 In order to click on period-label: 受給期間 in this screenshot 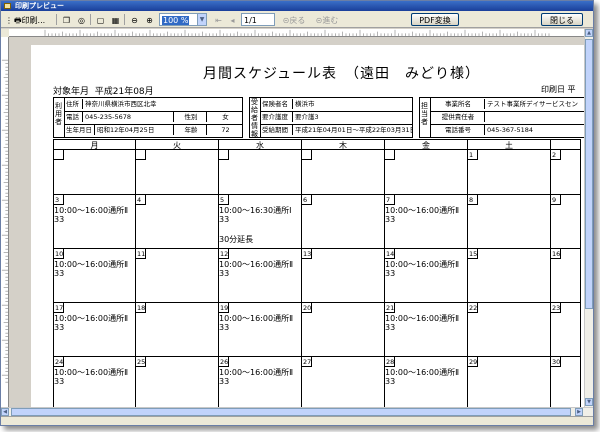, I will do `click(277, 130)`.